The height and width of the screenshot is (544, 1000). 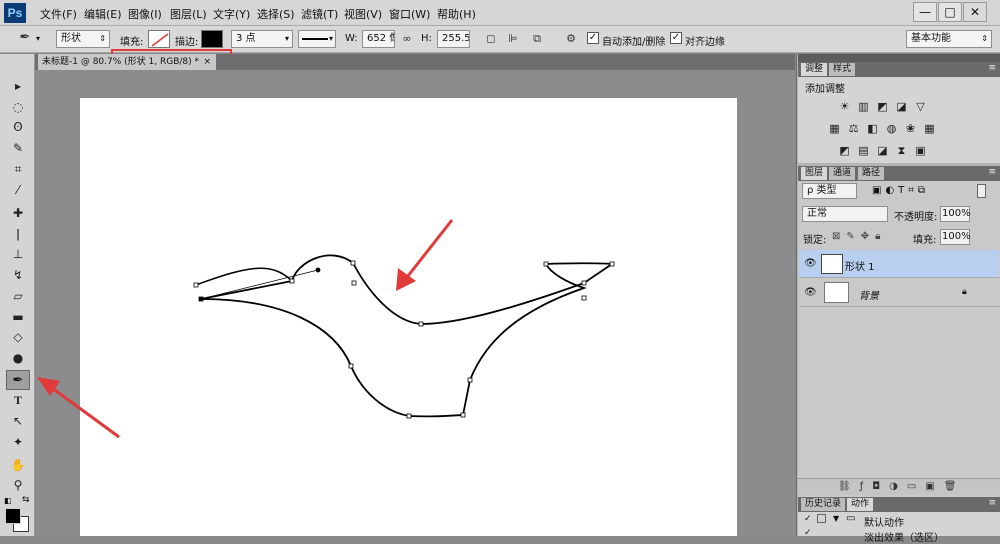 I want to click on background-thumbnail, so click(x=836, y=292).